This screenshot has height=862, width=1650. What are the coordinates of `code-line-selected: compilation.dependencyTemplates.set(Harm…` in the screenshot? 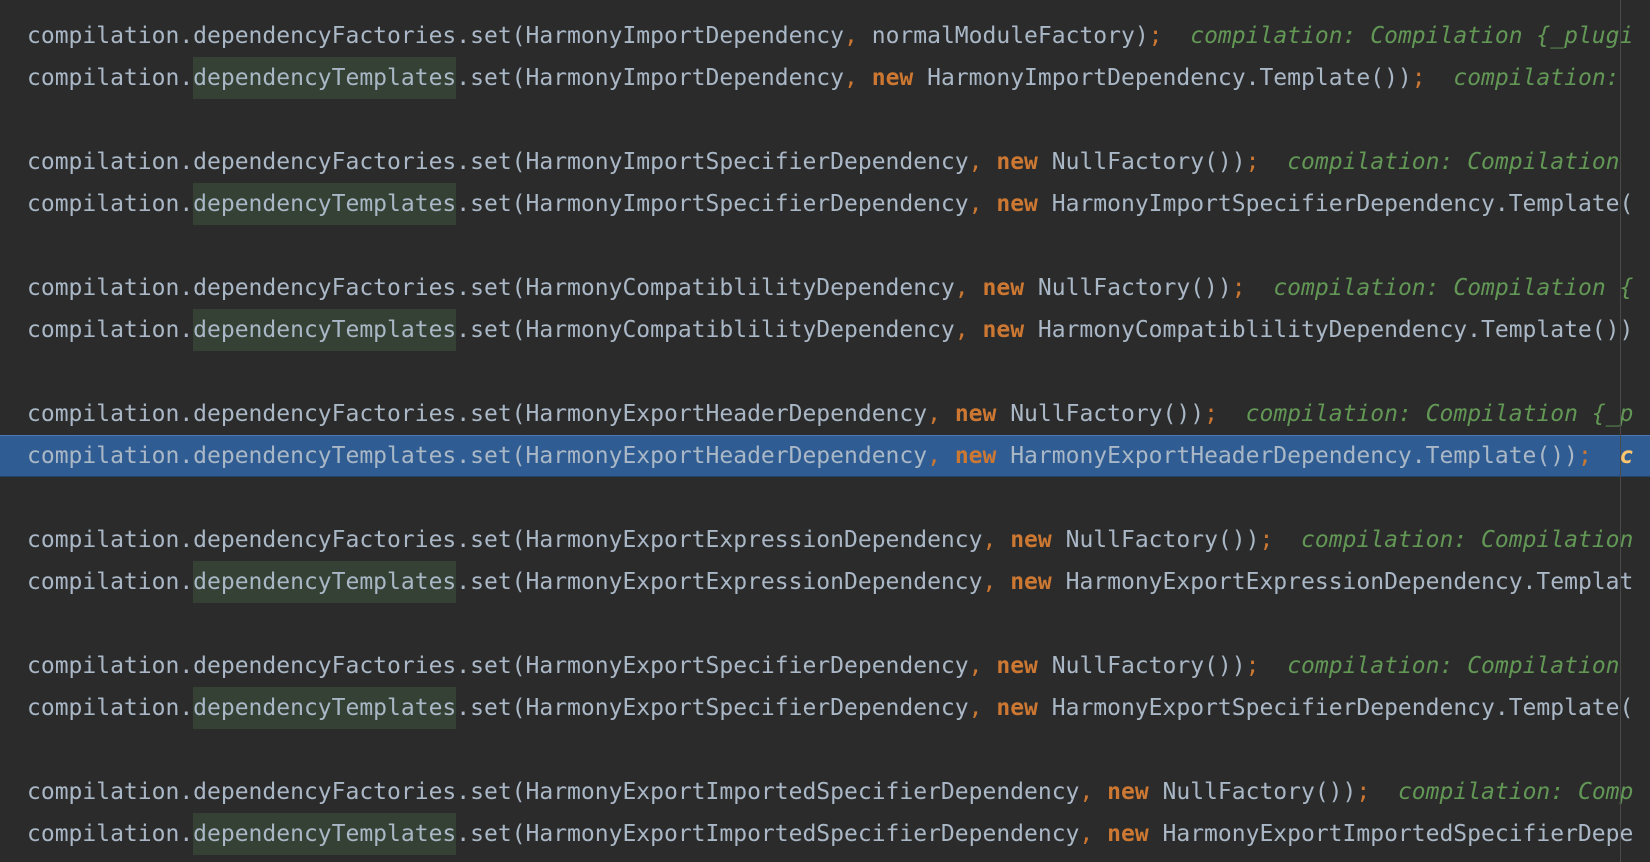 It's located at (825, 456).